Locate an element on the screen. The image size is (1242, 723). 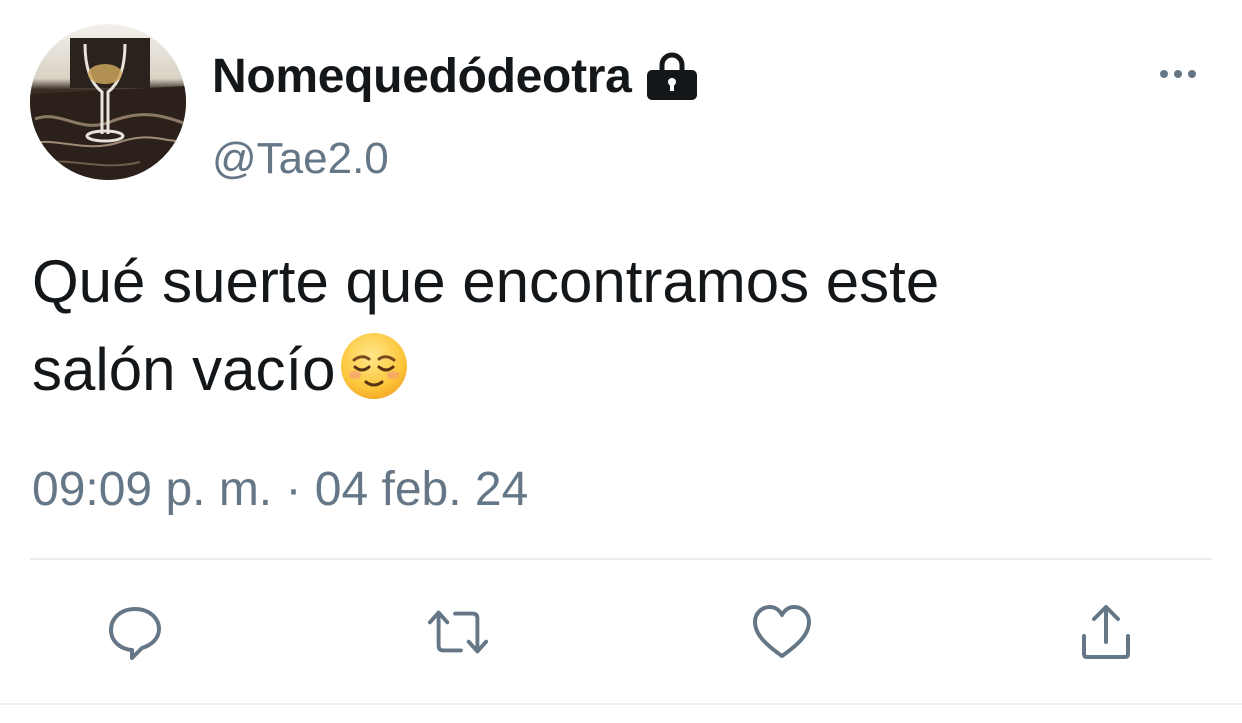
lock-icon is located at coordinates (672, 76).